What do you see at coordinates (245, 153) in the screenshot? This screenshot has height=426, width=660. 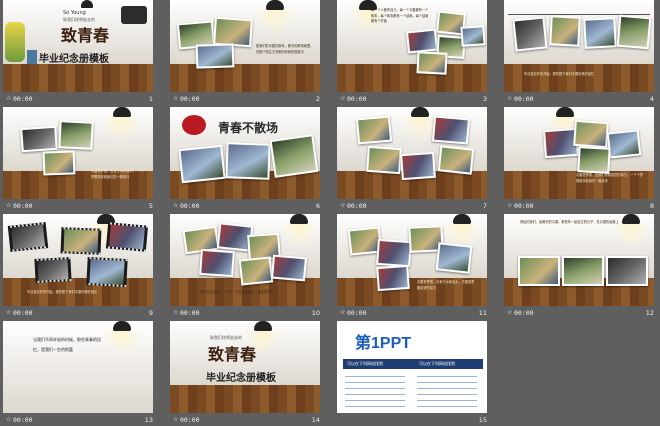 I see `slide-preview: 青春不散场` at bounding box center [245, 153].